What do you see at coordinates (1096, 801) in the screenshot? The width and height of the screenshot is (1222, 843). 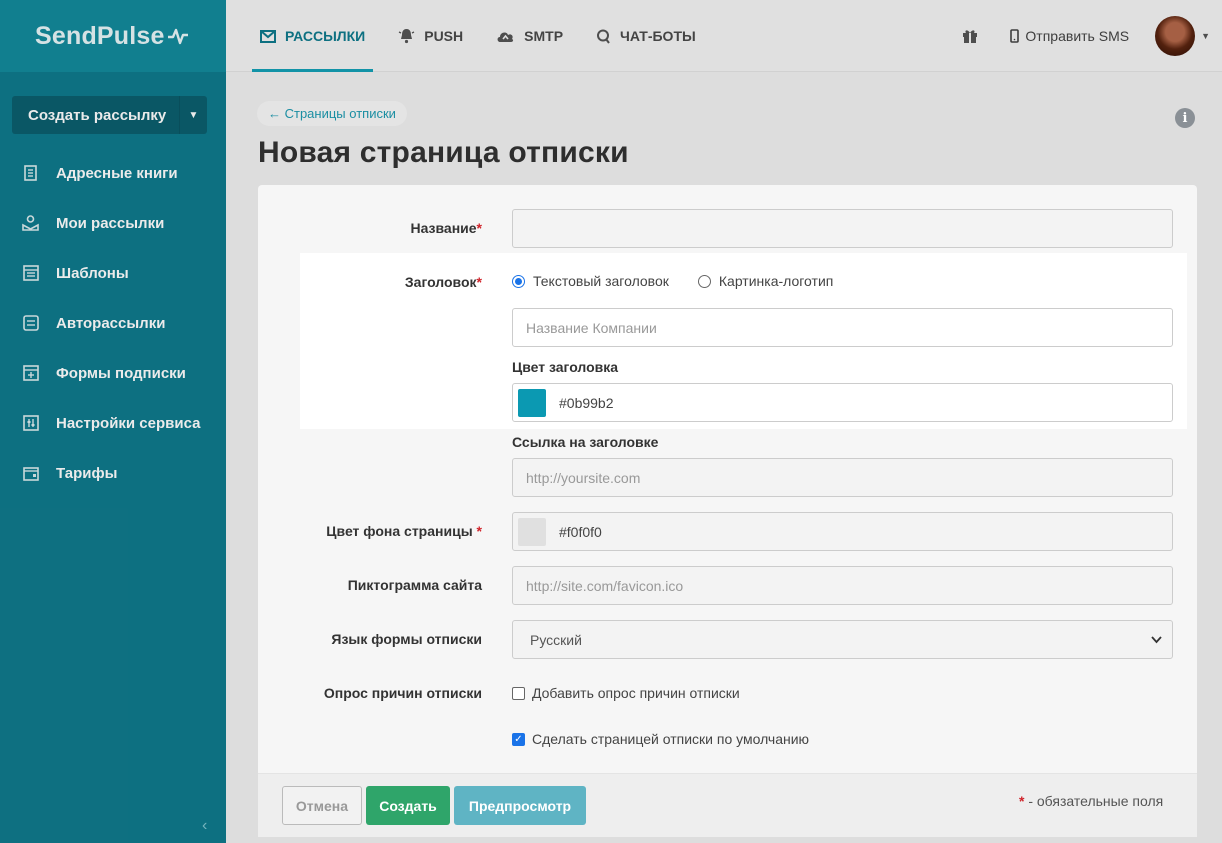 I see `required-note-text: - обязательные поля` at bounding box center [1096, 801].